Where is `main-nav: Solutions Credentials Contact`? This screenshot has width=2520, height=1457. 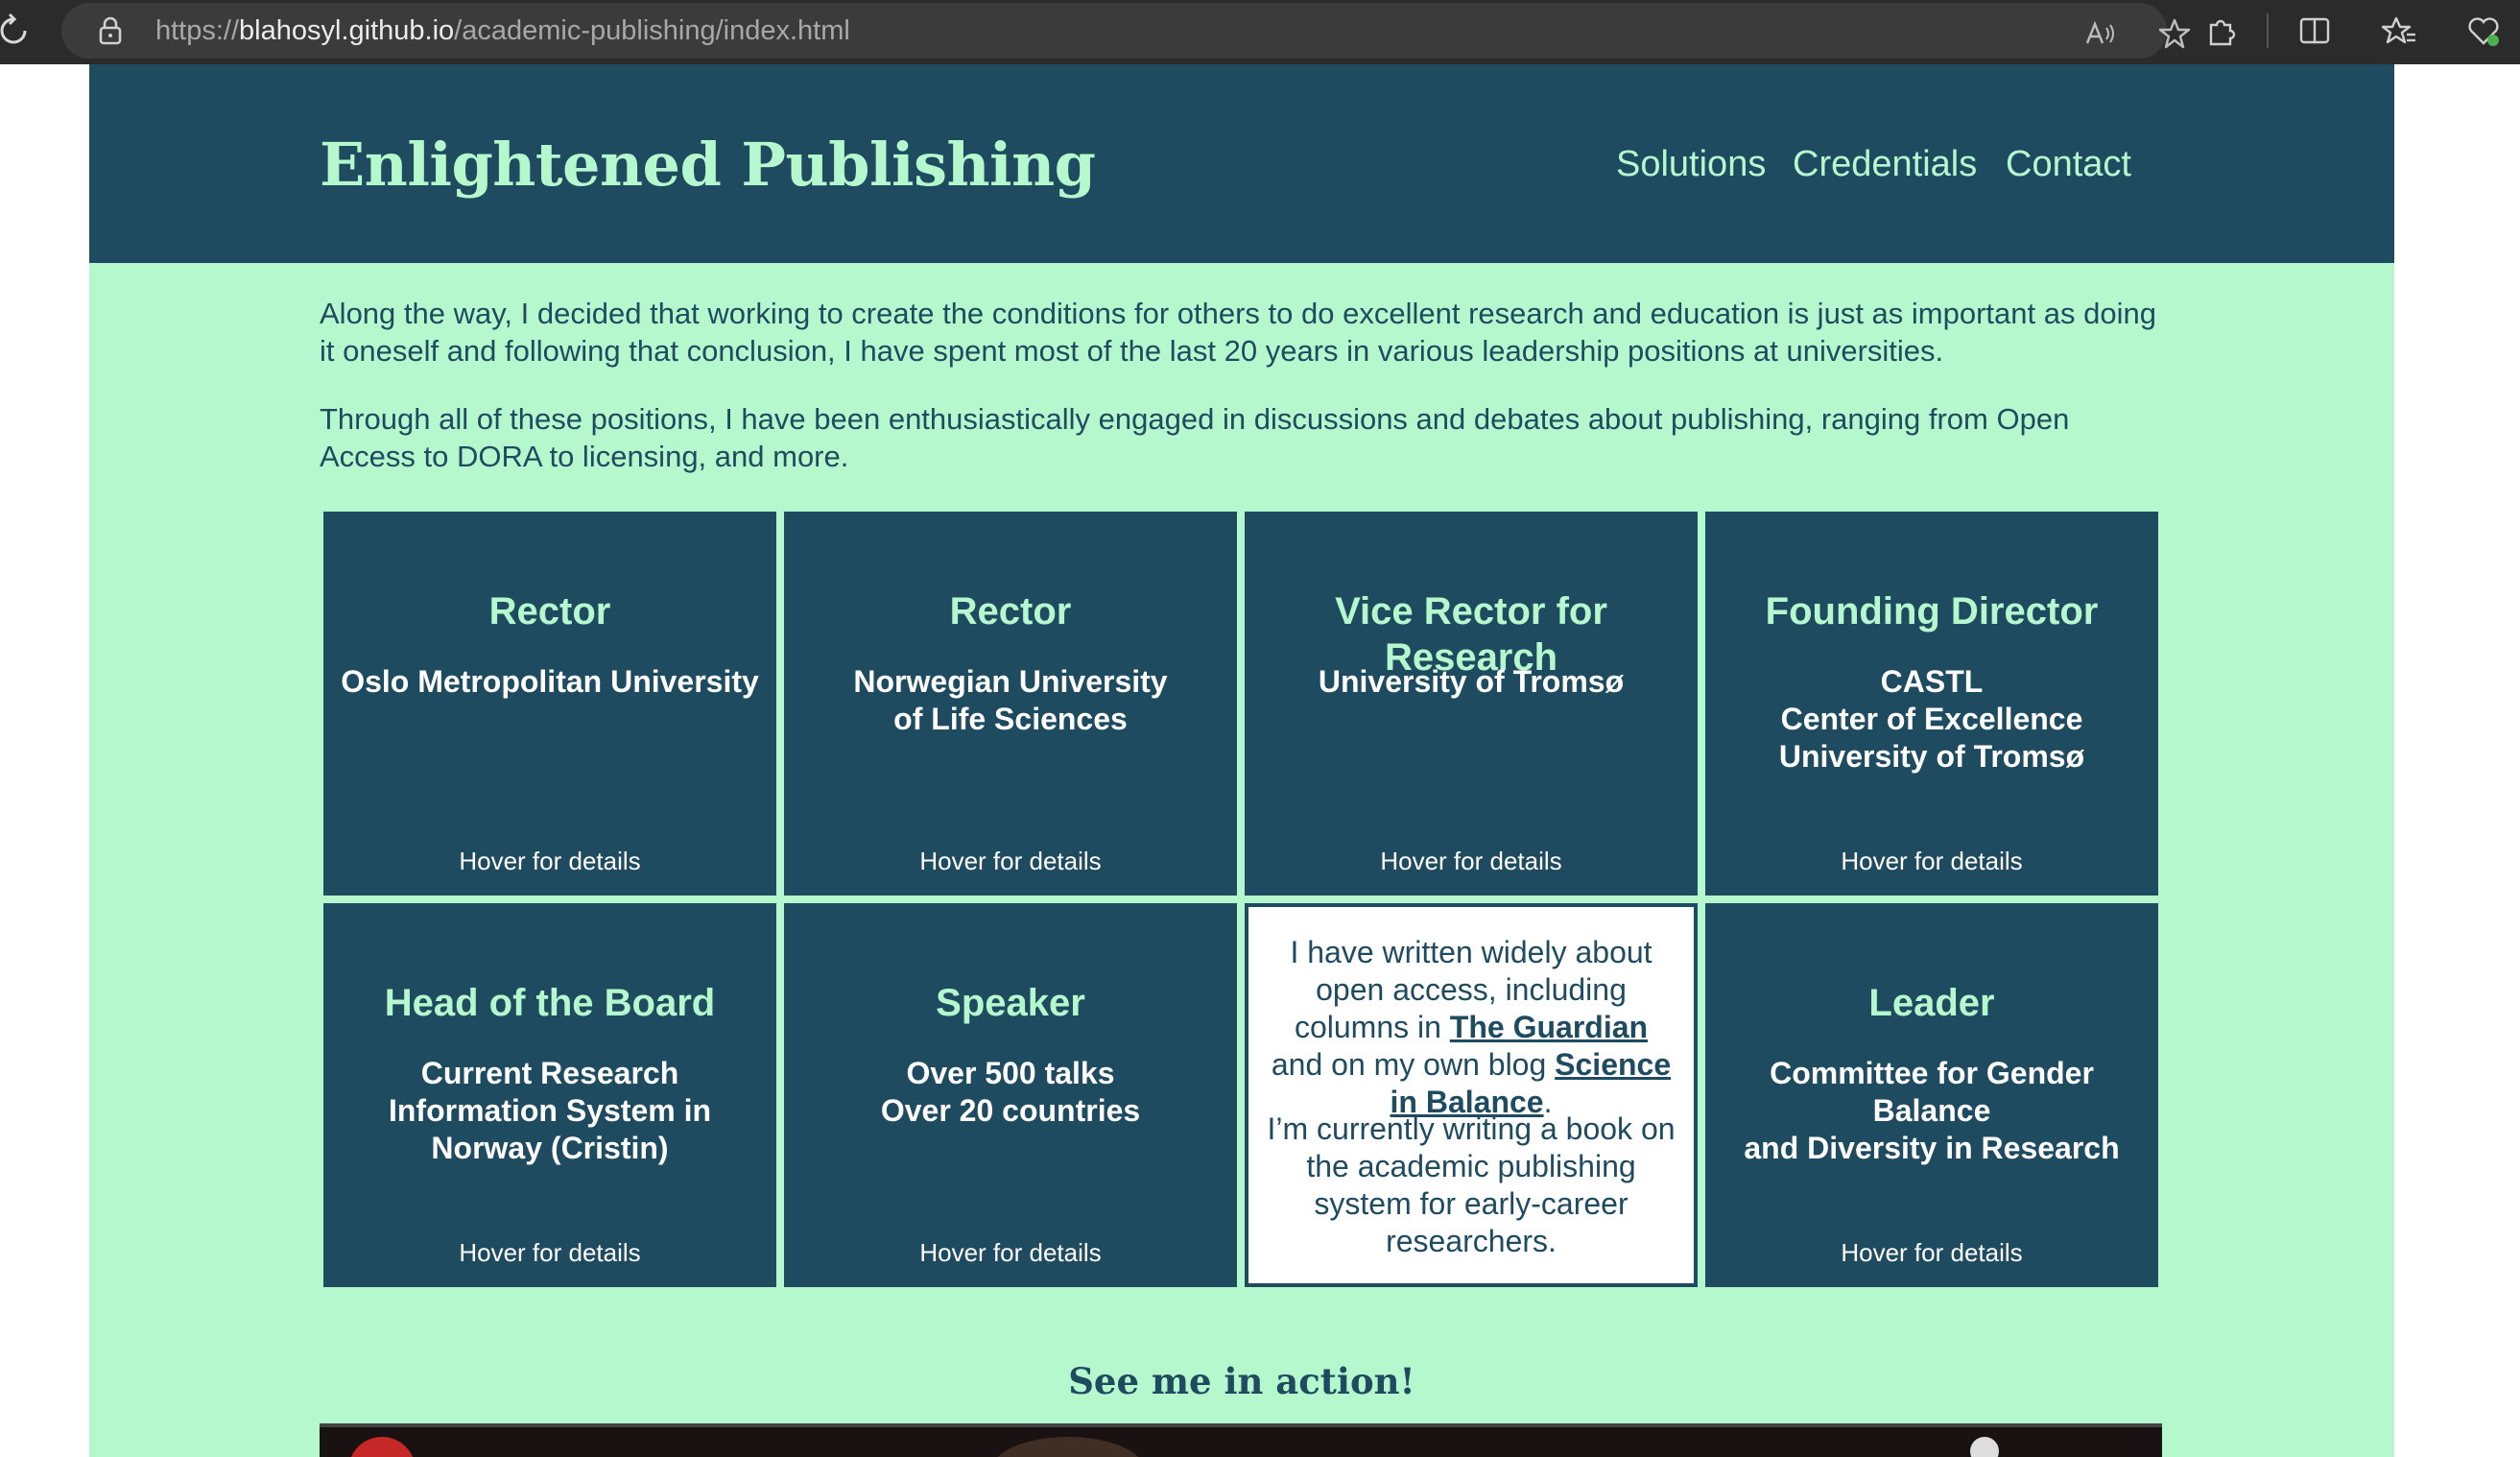 main-nav: Solutions Credentials Contact is located at coordinates (1242, 164).